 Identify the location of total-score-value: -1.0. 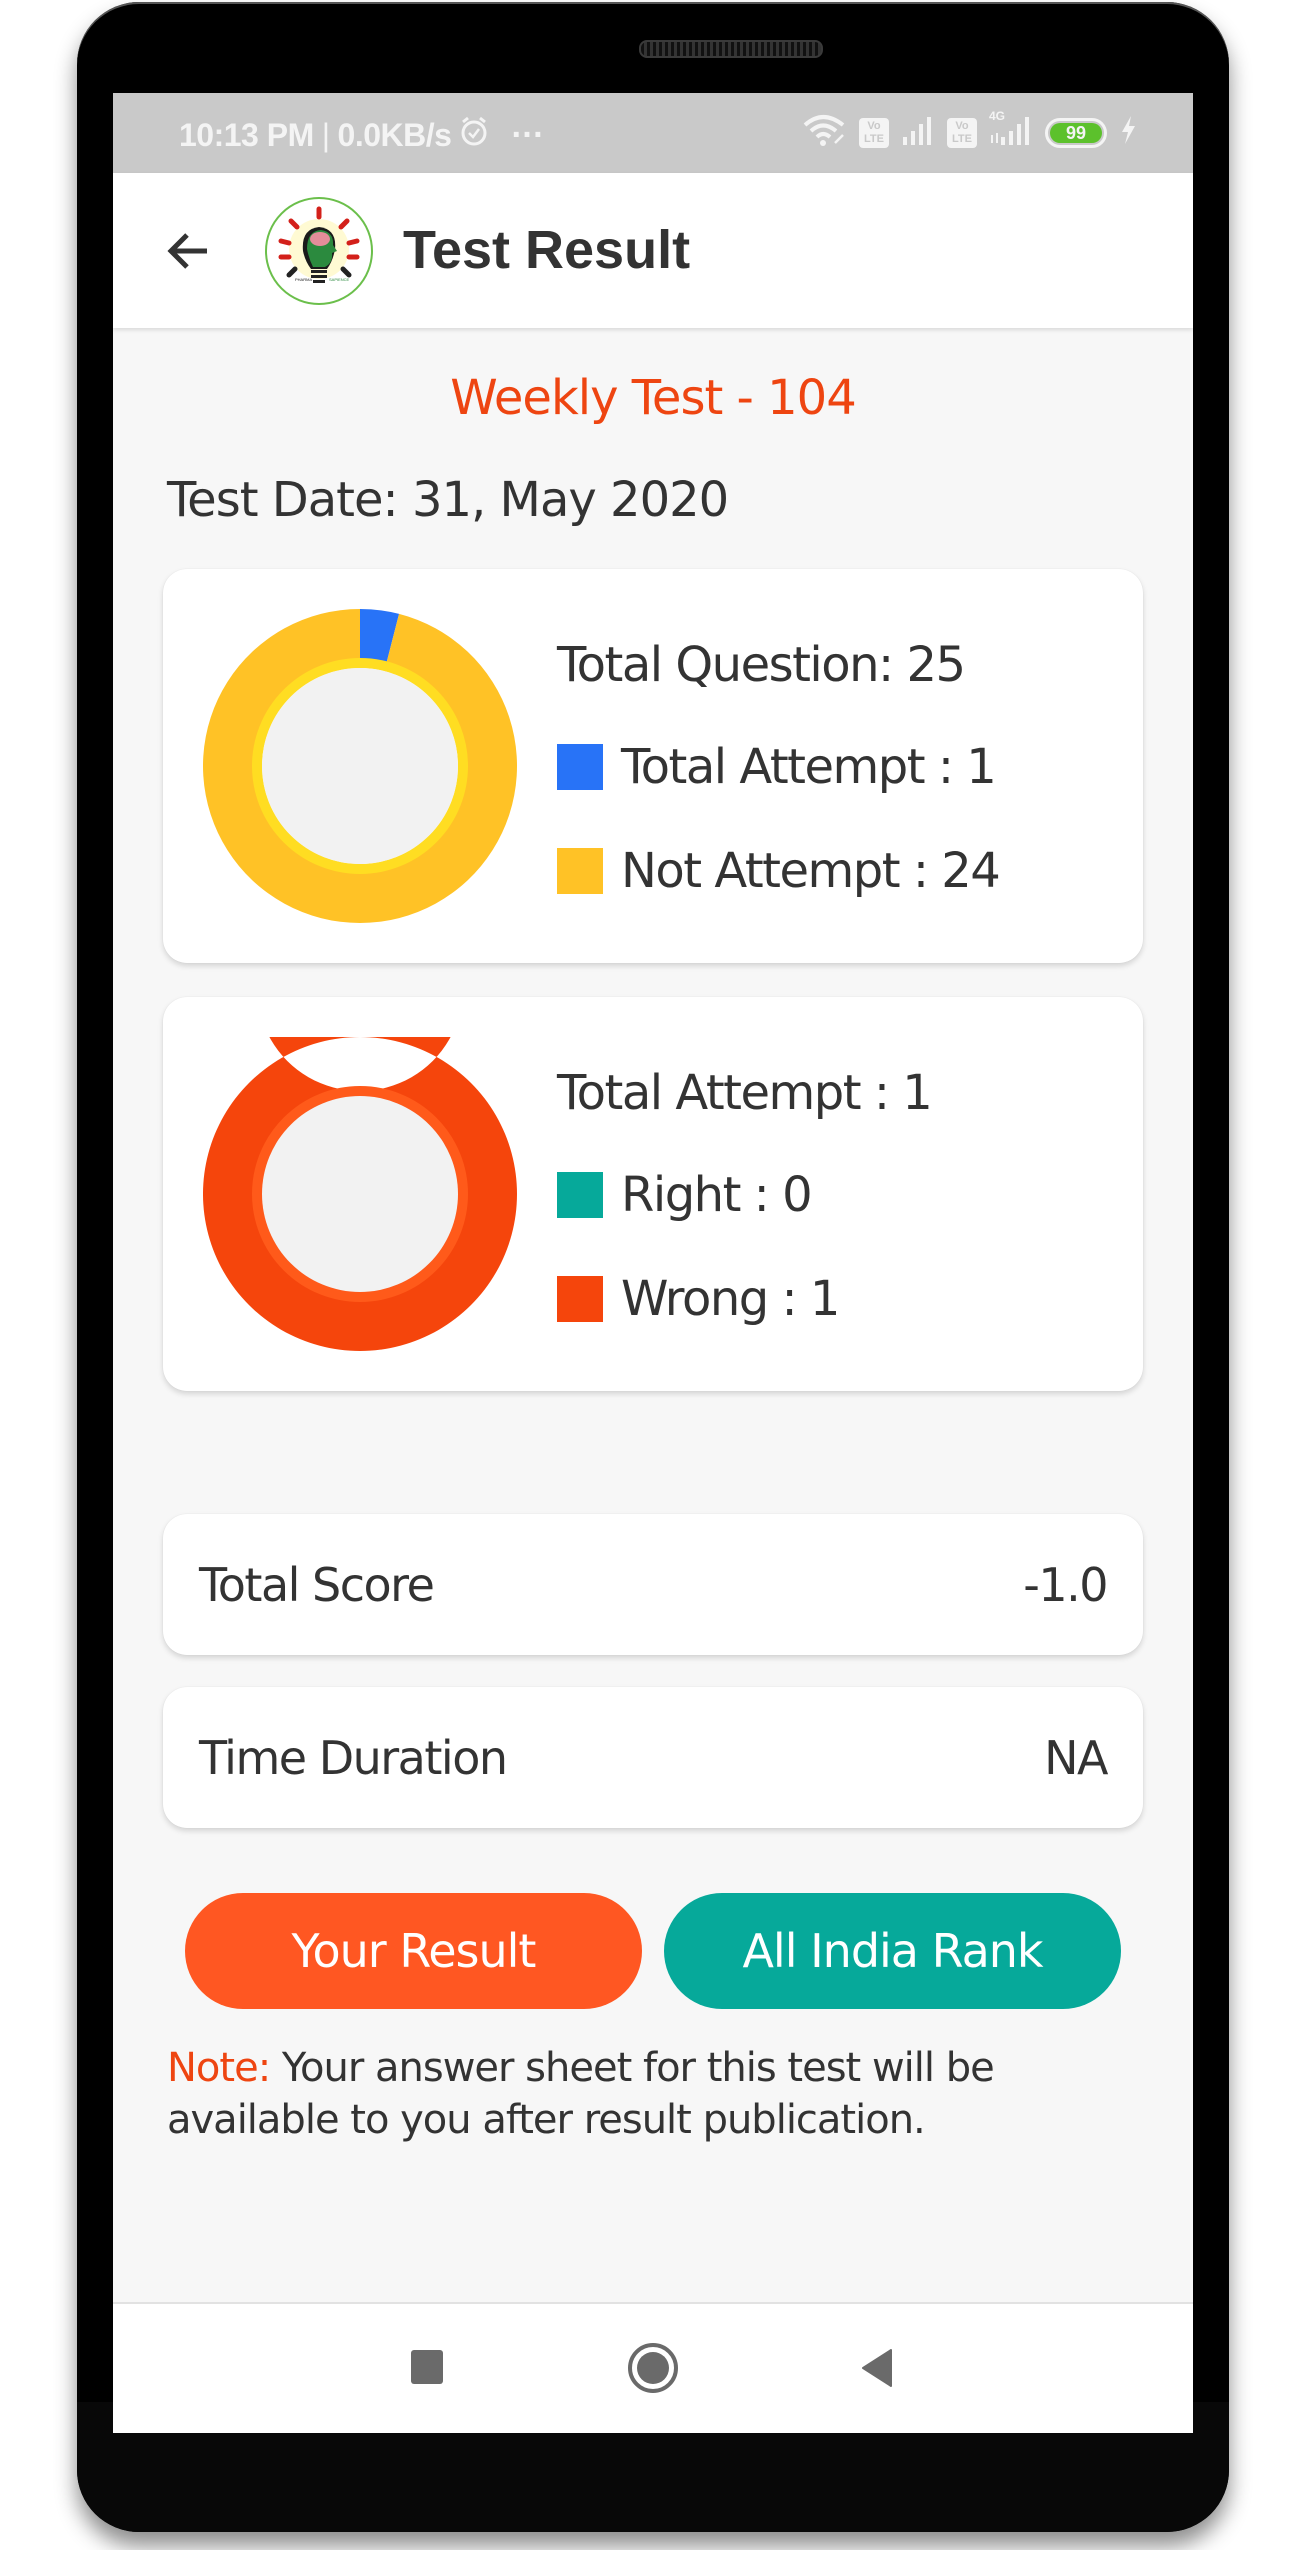
(1065, 1584).